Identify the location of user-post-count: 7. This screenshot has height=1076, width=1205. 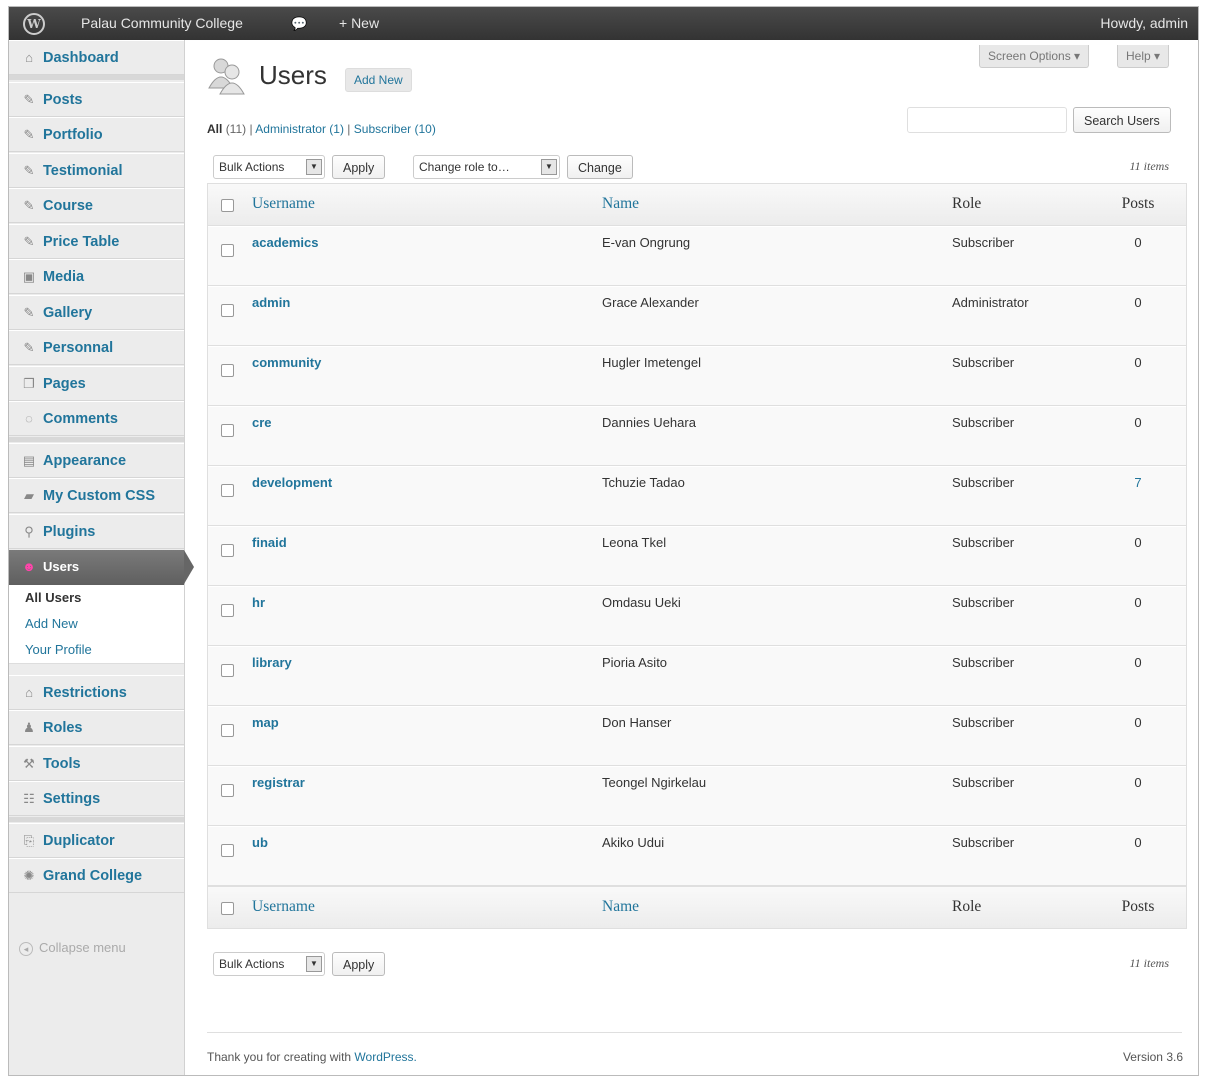
(1138, 482).